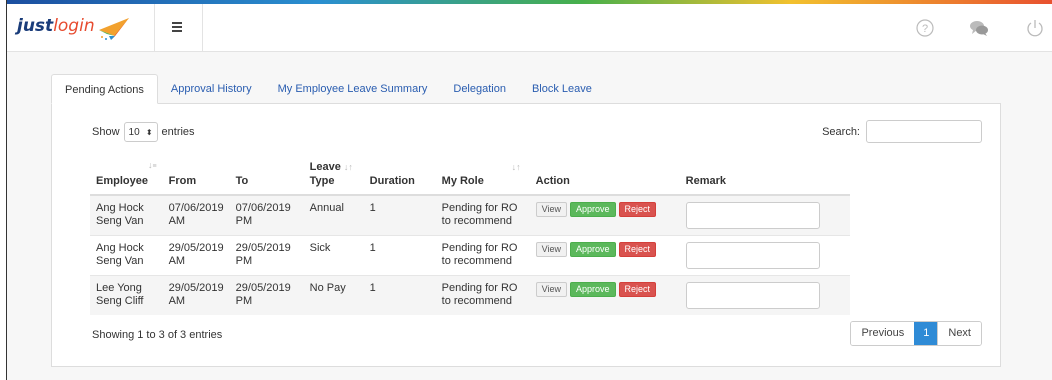 The image size is (1052, 380). What do you see at coordinates (266, 175) in the screenshot?
I see `header-to: To` at bounding box center [266, 175].